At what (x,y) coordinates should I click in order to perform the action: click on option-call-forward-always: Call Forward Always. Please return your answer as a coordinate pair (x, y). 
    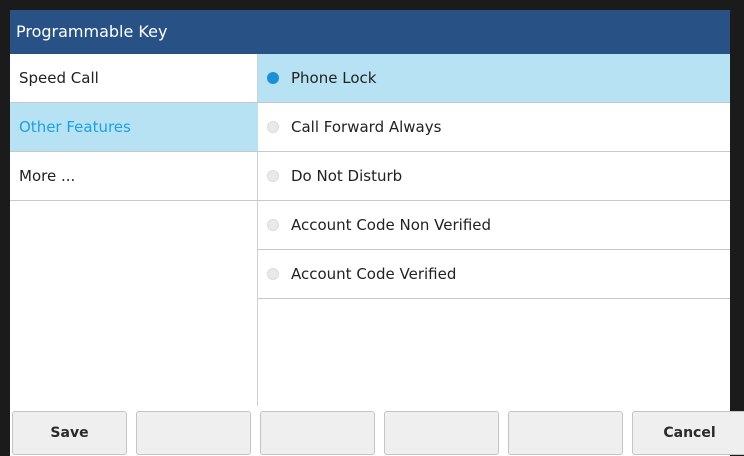
    Looking at the image, I should click on (494, 127).